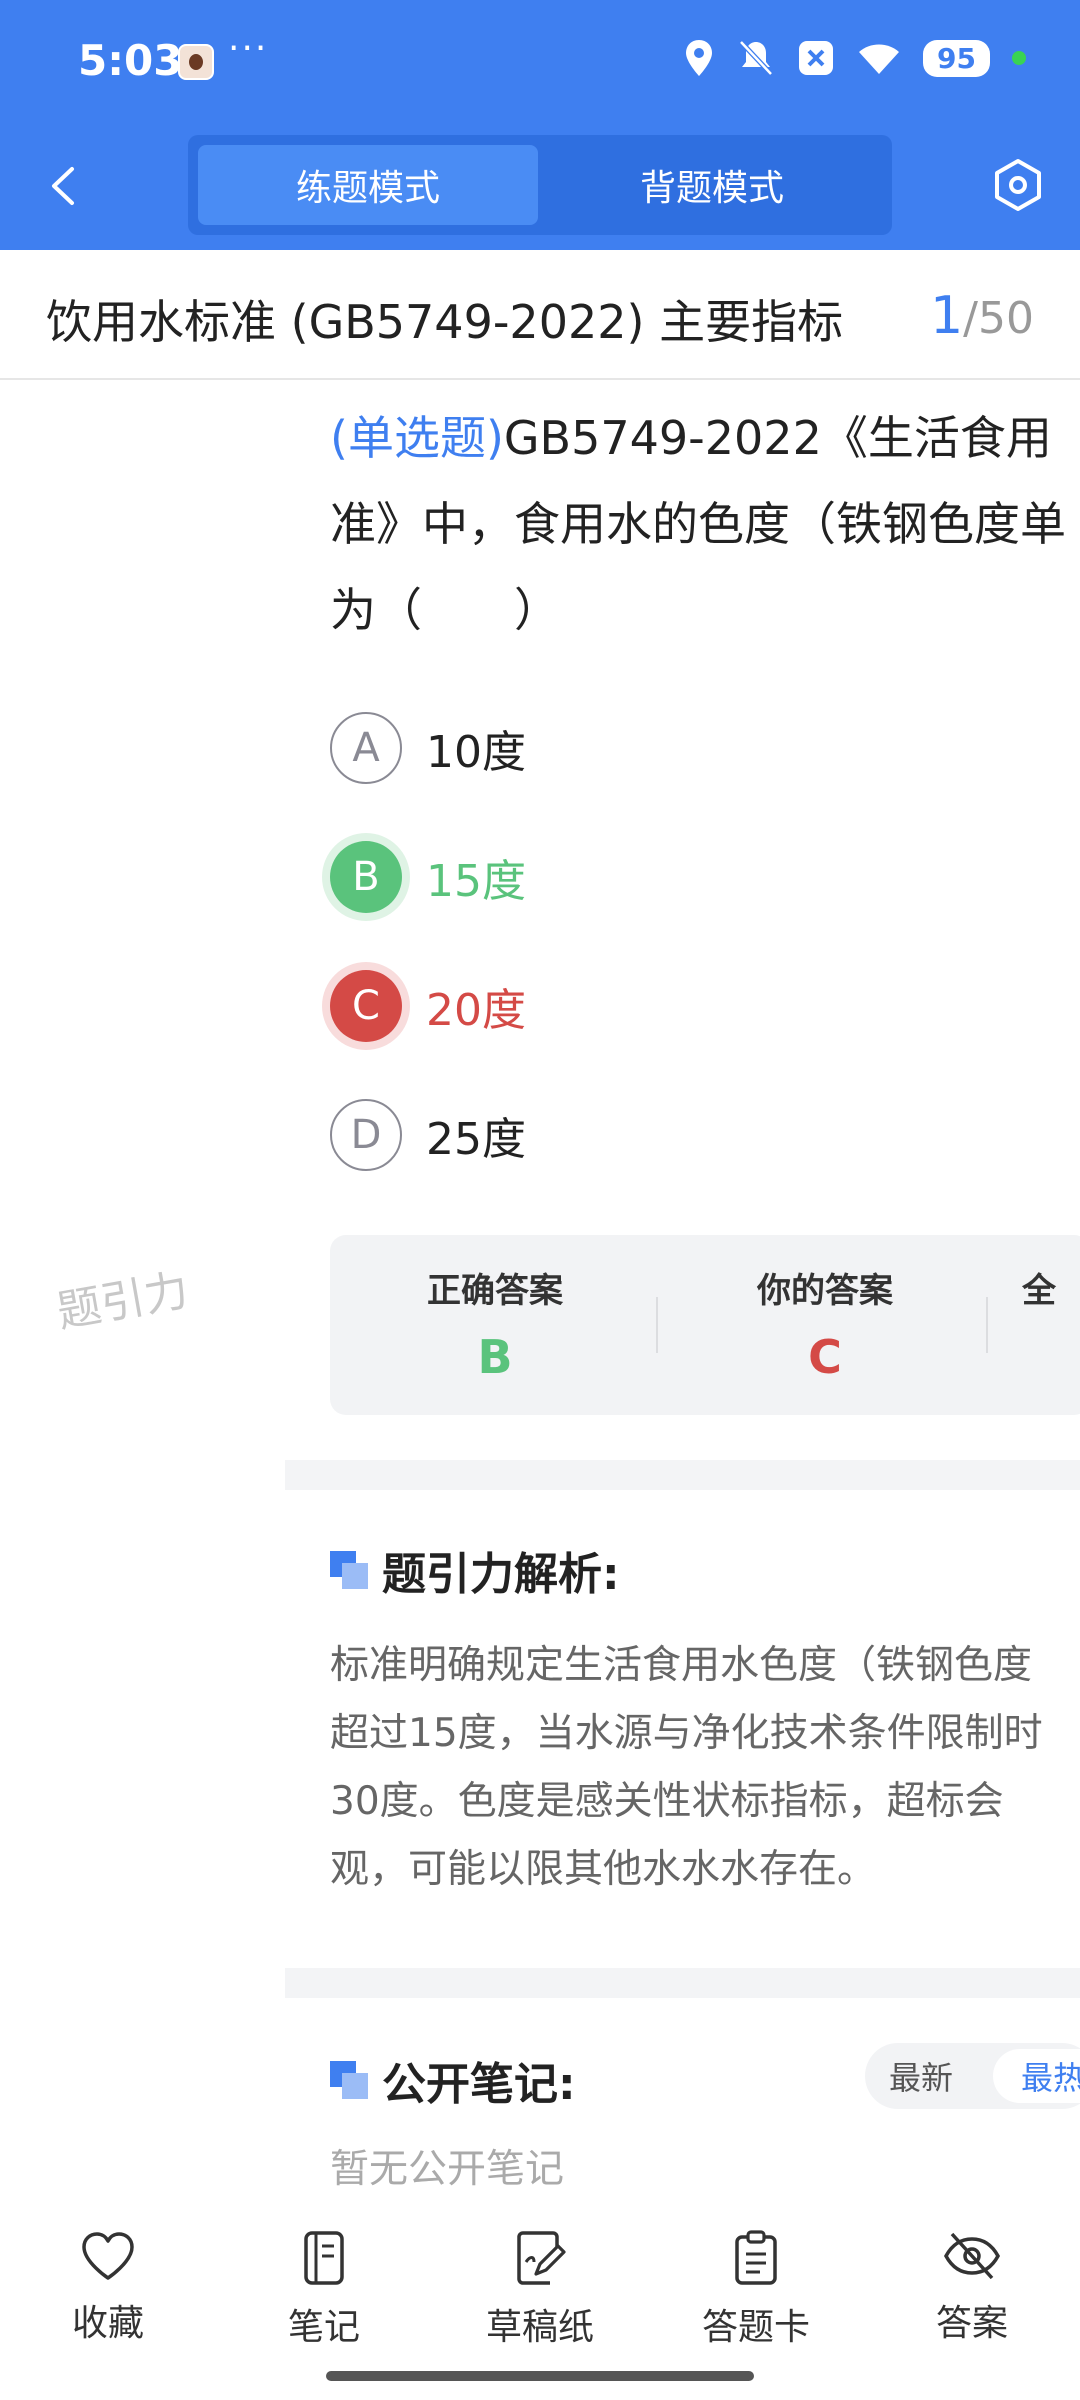 The image size is (1080, 2400). What do you see at coordinates (1018, 185) in the screenshot?
I see `hexagon-settings-icon` at bounding box center [1018, 185].